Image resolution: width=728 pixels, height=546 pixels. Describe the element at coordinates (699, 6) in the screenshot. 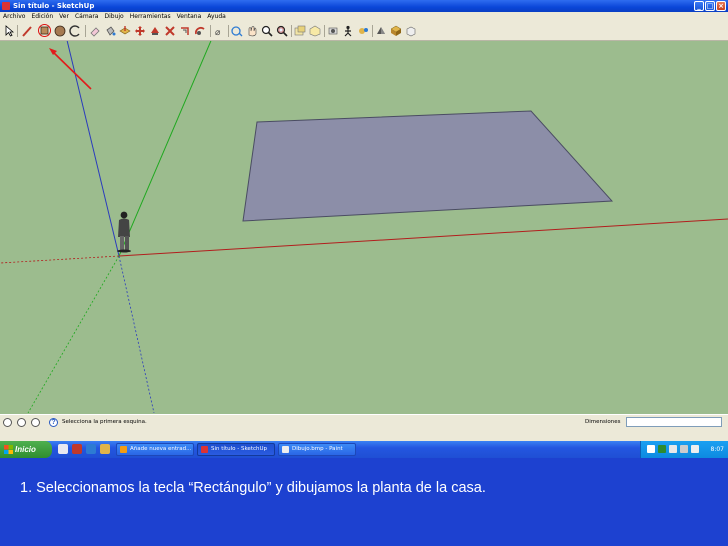

I see `minimize-button: _` at that location.